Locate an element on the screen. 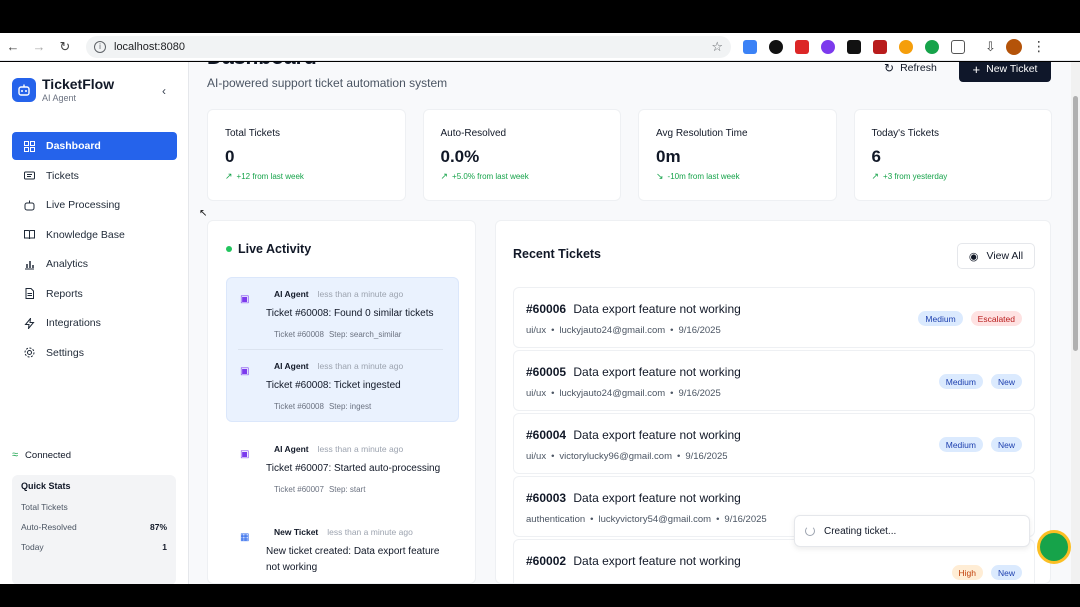 This screenshot has height=607, width=1080. stat-card-total-tickets: Total Tickets 0 ↗ +12 from last week is located at coordinates (306, 155).